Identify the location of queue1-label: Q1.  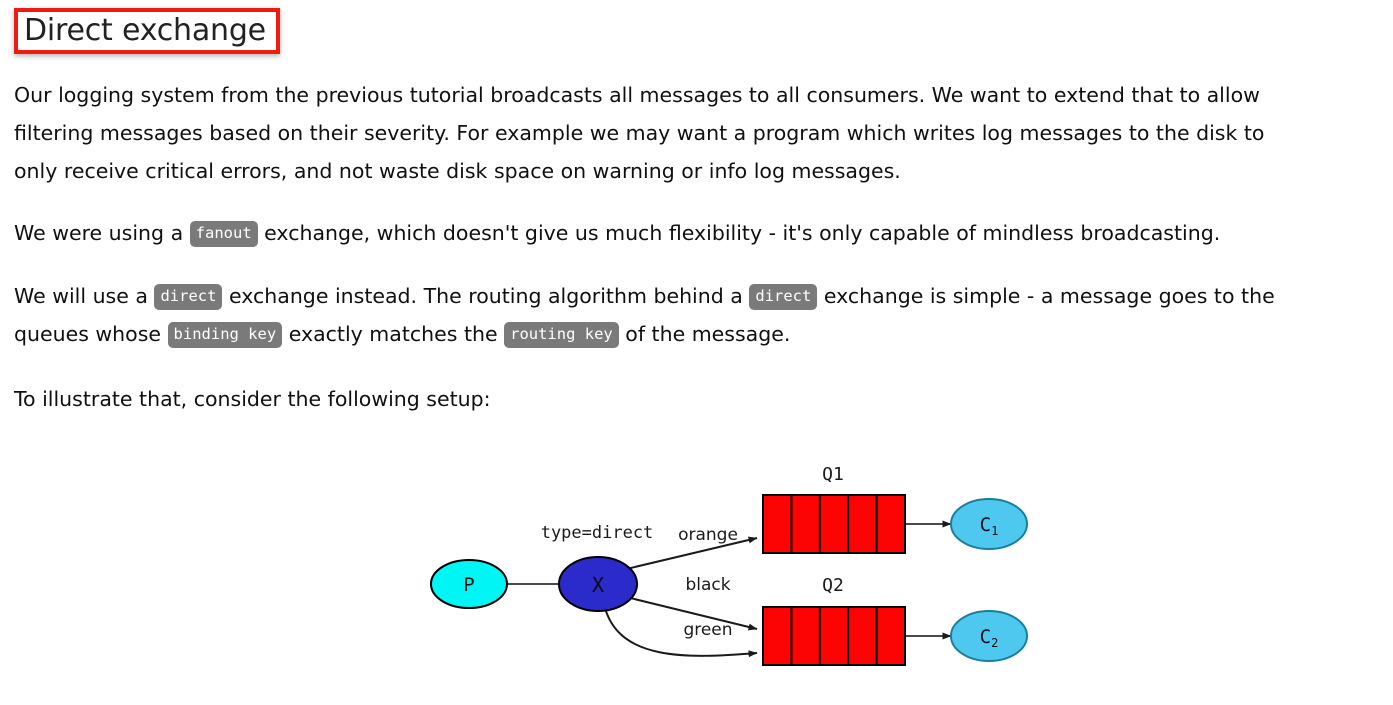
(833, 474).